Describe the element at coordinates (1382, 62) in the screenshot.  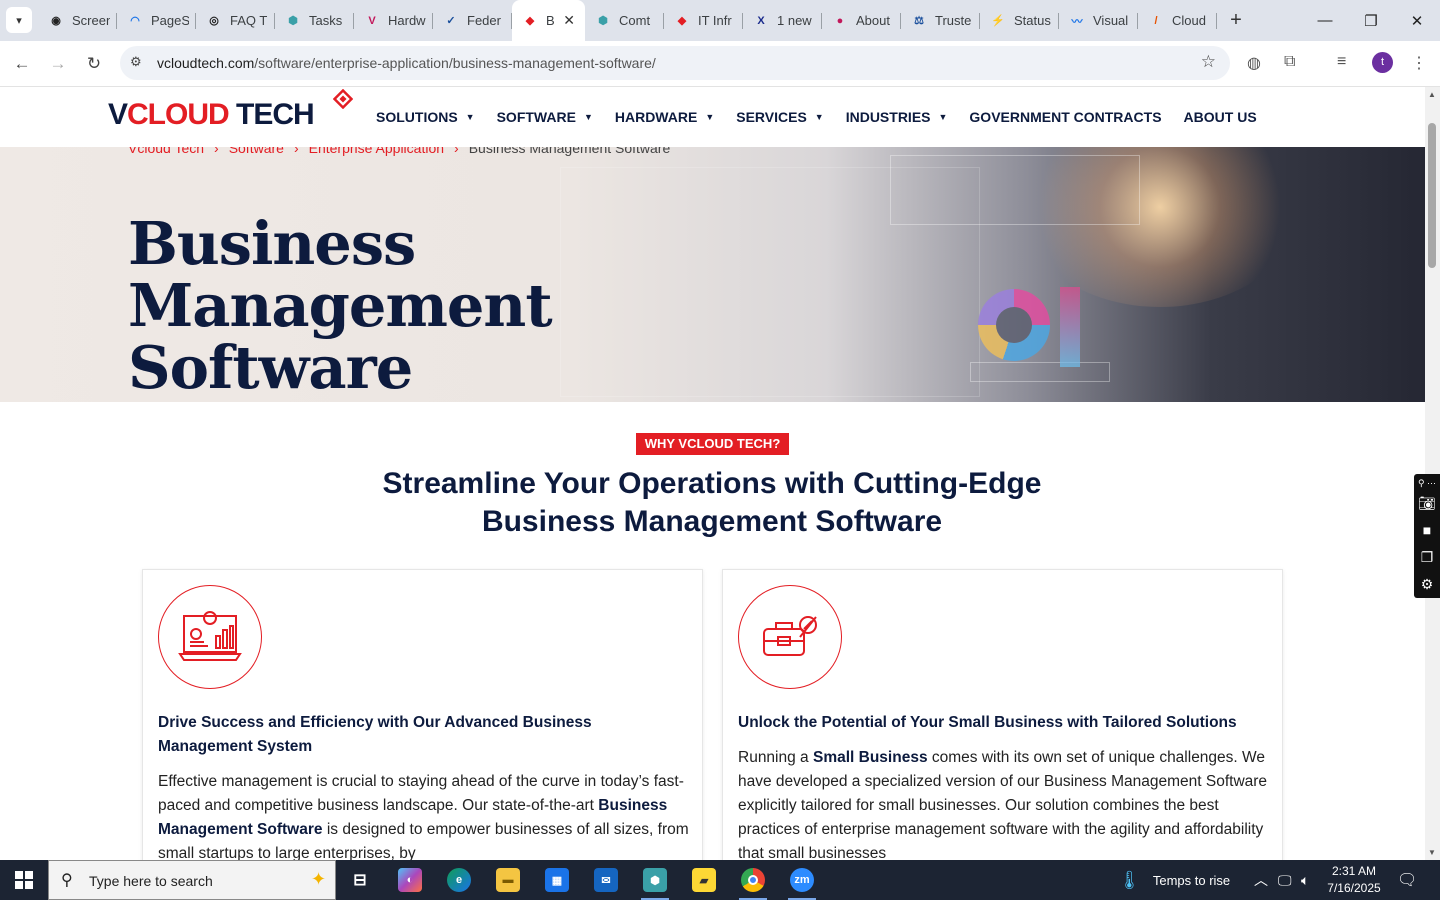
I see `profile-avatar: t` at that location.